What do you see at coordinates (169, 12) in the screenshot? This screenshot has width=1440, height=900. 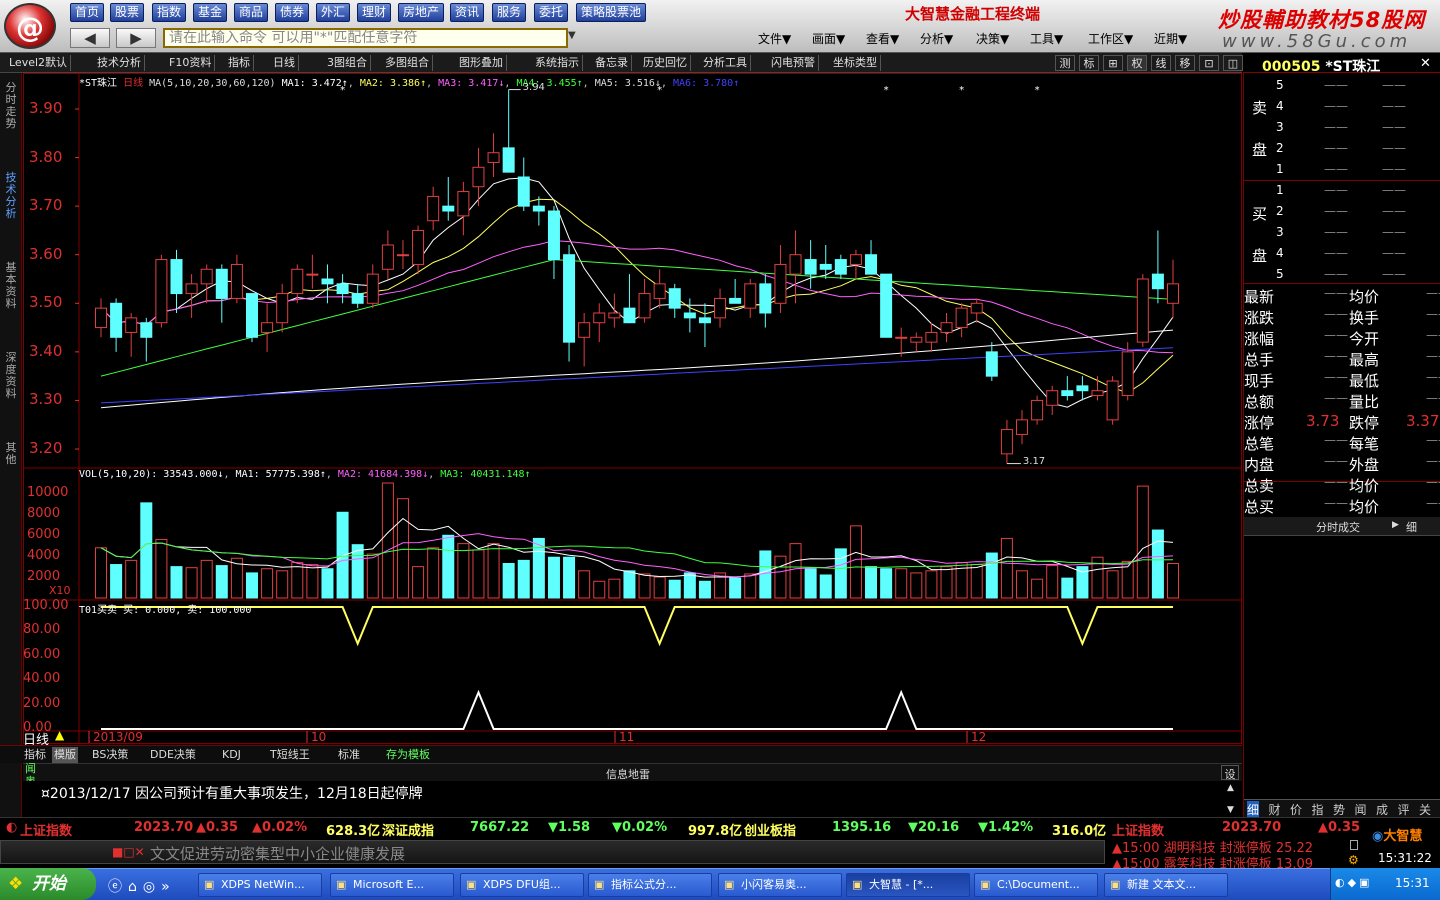 I see `nav-button-2: 指数` at bounding box center [169, 12].